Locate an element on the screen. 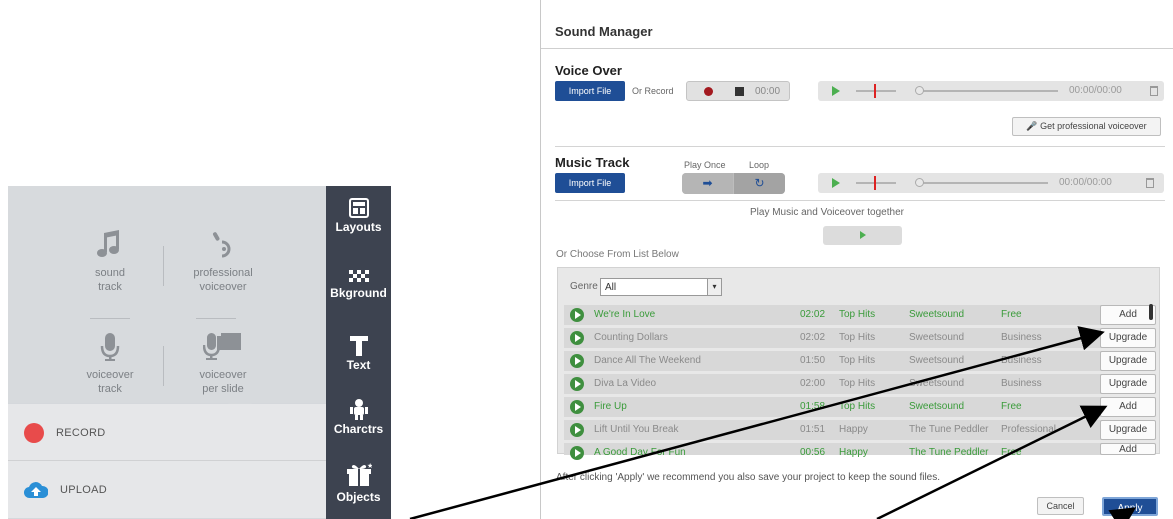 The height and width of the screenshot is (519, 1173). play-once-label: Play Once is located at coordinates (705, 165).